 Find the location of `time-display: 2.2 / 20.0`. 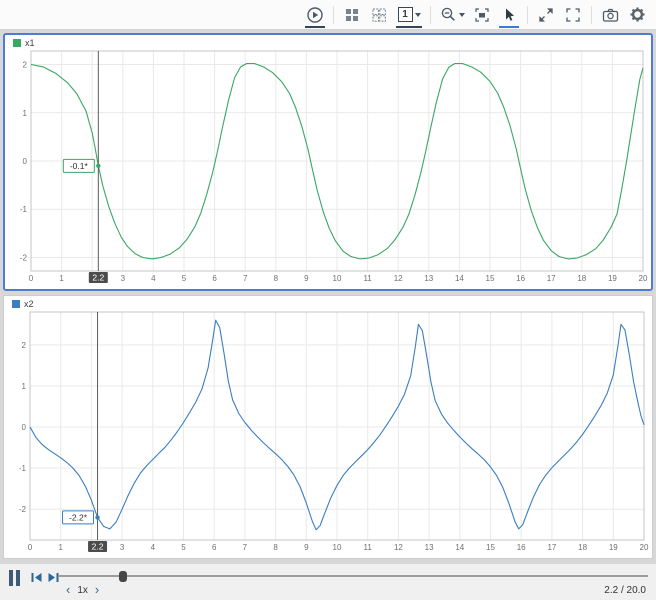

time-display: 2.2 / 20.0 is located at coordinates (625, 590).